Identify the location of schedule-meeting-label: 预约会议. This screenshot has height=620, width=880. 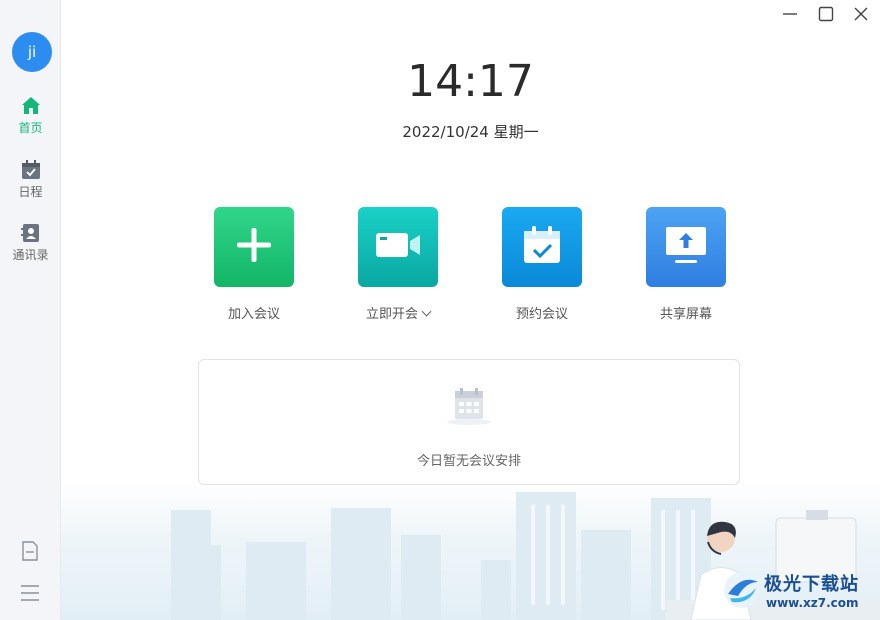
(541, 314).